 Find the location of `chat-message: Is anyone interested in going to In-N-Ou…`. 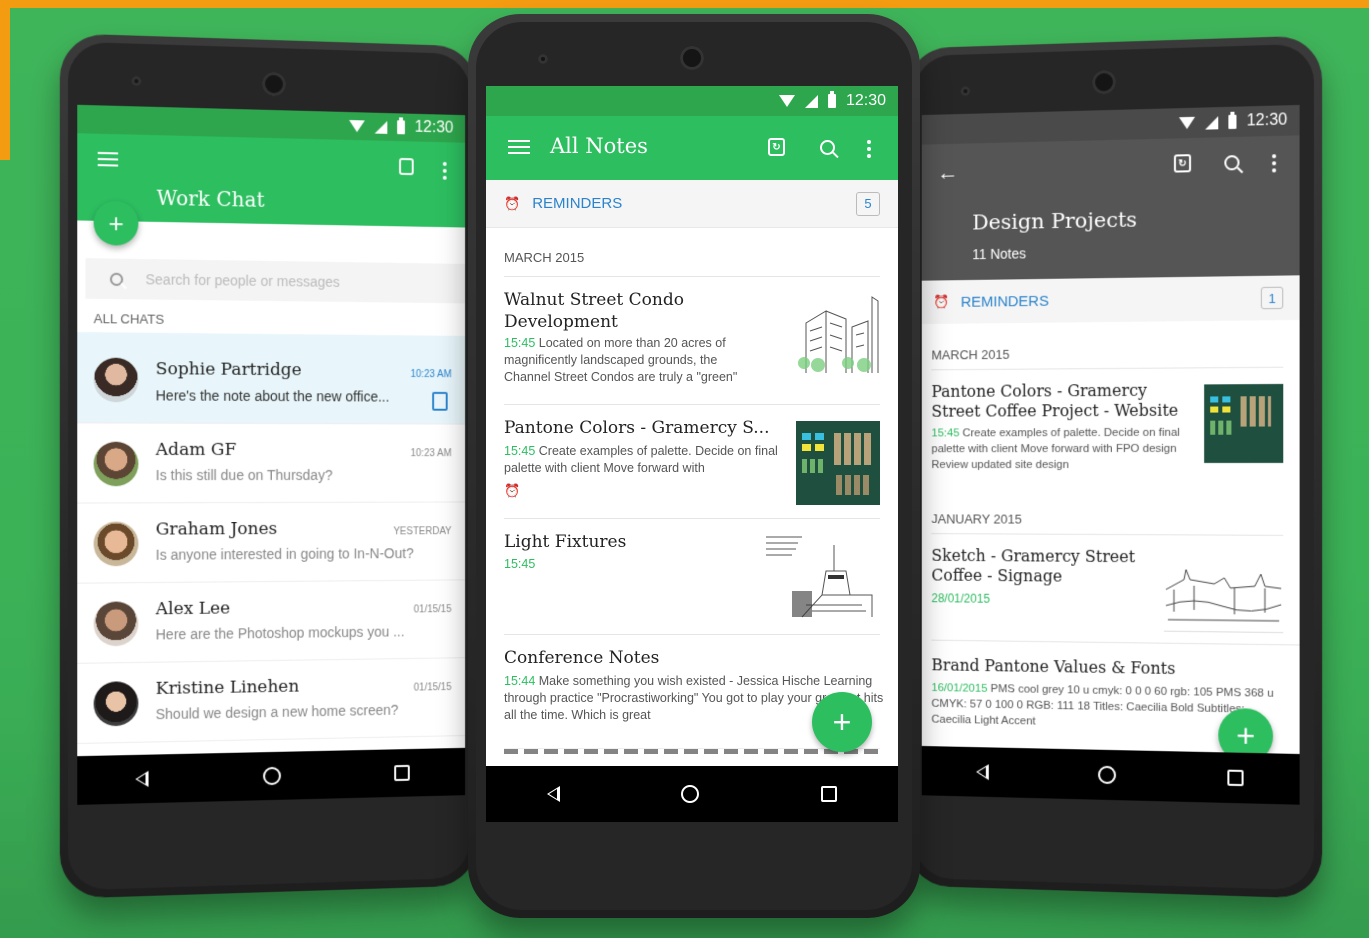

chat-message: Is anyone interested in going to In-N-Ou… is located at coordinates (284, 554).